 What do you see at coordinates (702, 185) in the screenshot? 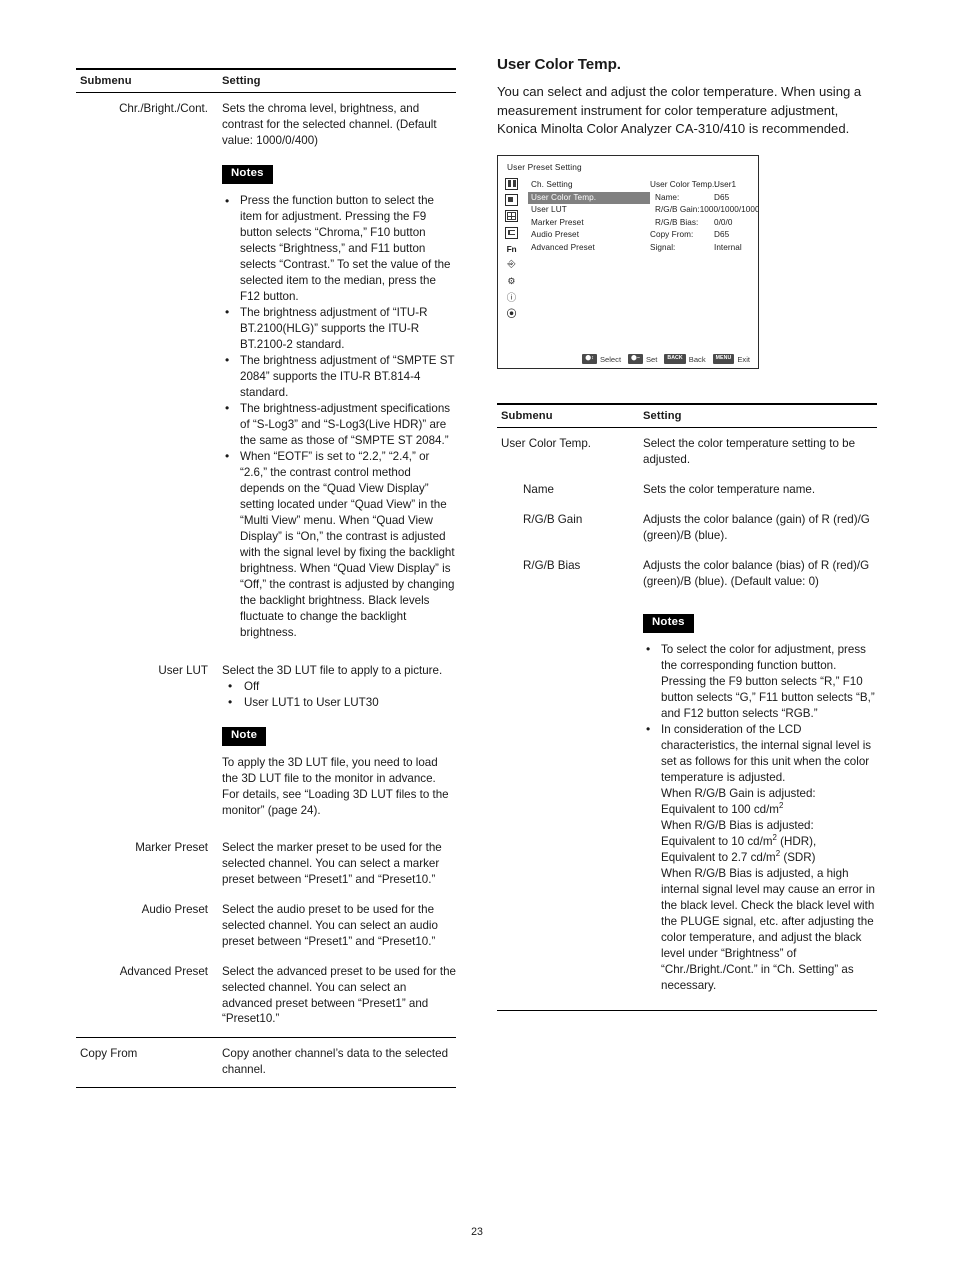
I see `osd-field-user-color-temp: User Color Temp.: User1` at bounding box center [702, 185].